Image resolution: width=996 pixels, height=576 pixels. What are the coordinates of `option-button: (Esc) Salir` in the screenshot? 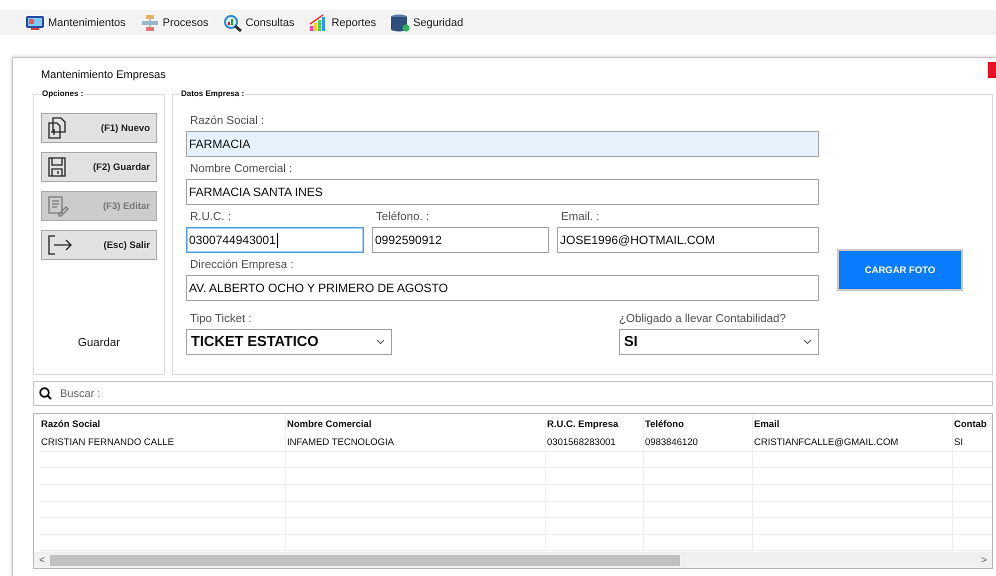 It's located at (99, 245).